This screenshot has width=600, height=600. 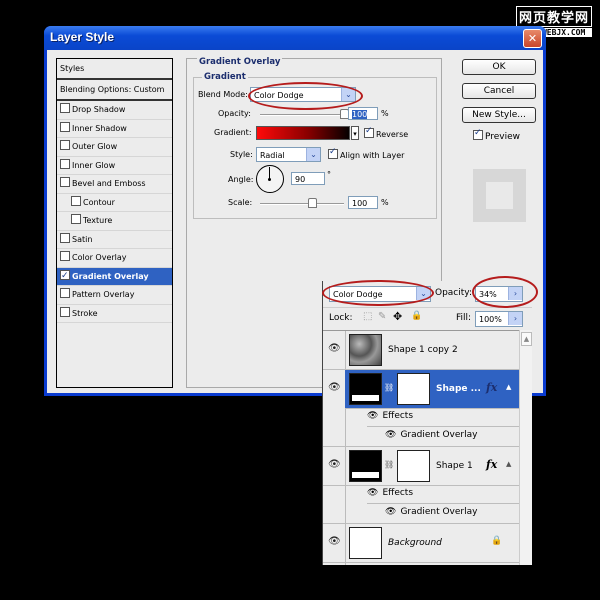 I want to click on lock-transparent-icon: ⬚, so click(x=367, y=316).